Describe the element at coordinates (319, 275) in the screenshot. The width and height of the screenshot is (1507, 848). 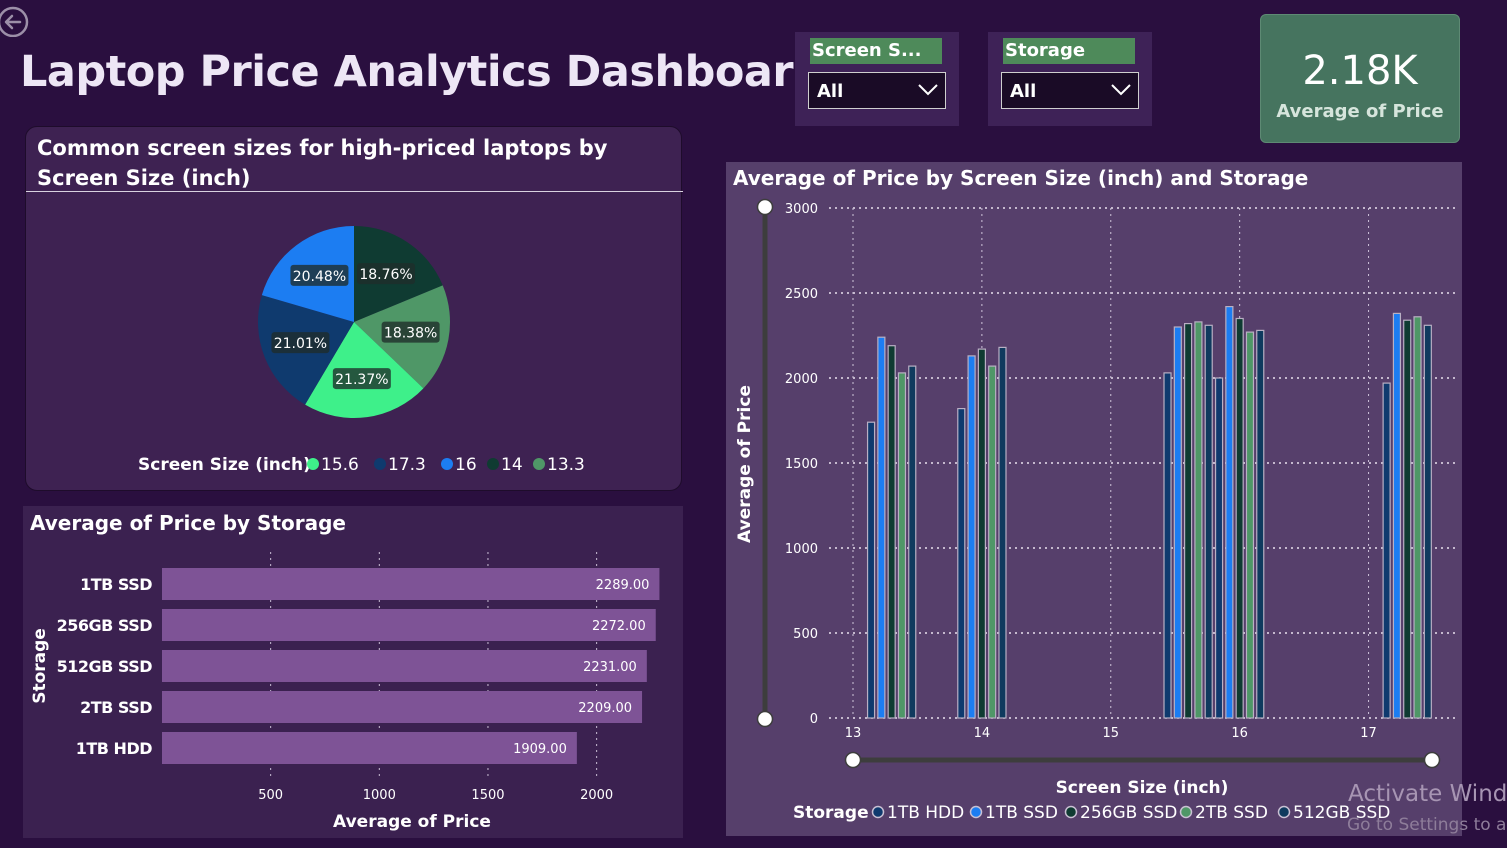
I see `pie-data-label: 20.48%` at that location.